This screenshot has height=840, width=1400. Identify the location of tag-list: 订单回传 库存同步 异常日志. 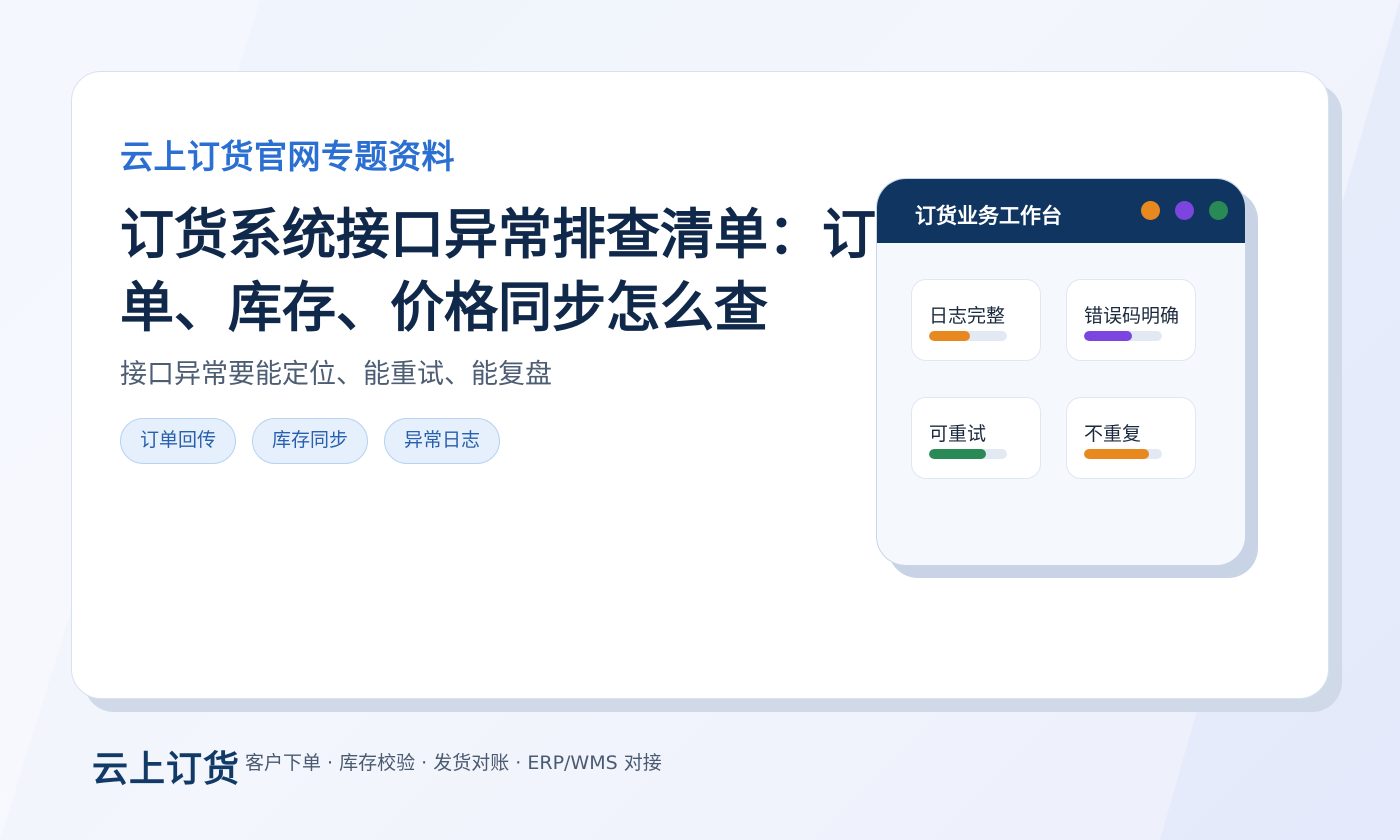
(310, 441).